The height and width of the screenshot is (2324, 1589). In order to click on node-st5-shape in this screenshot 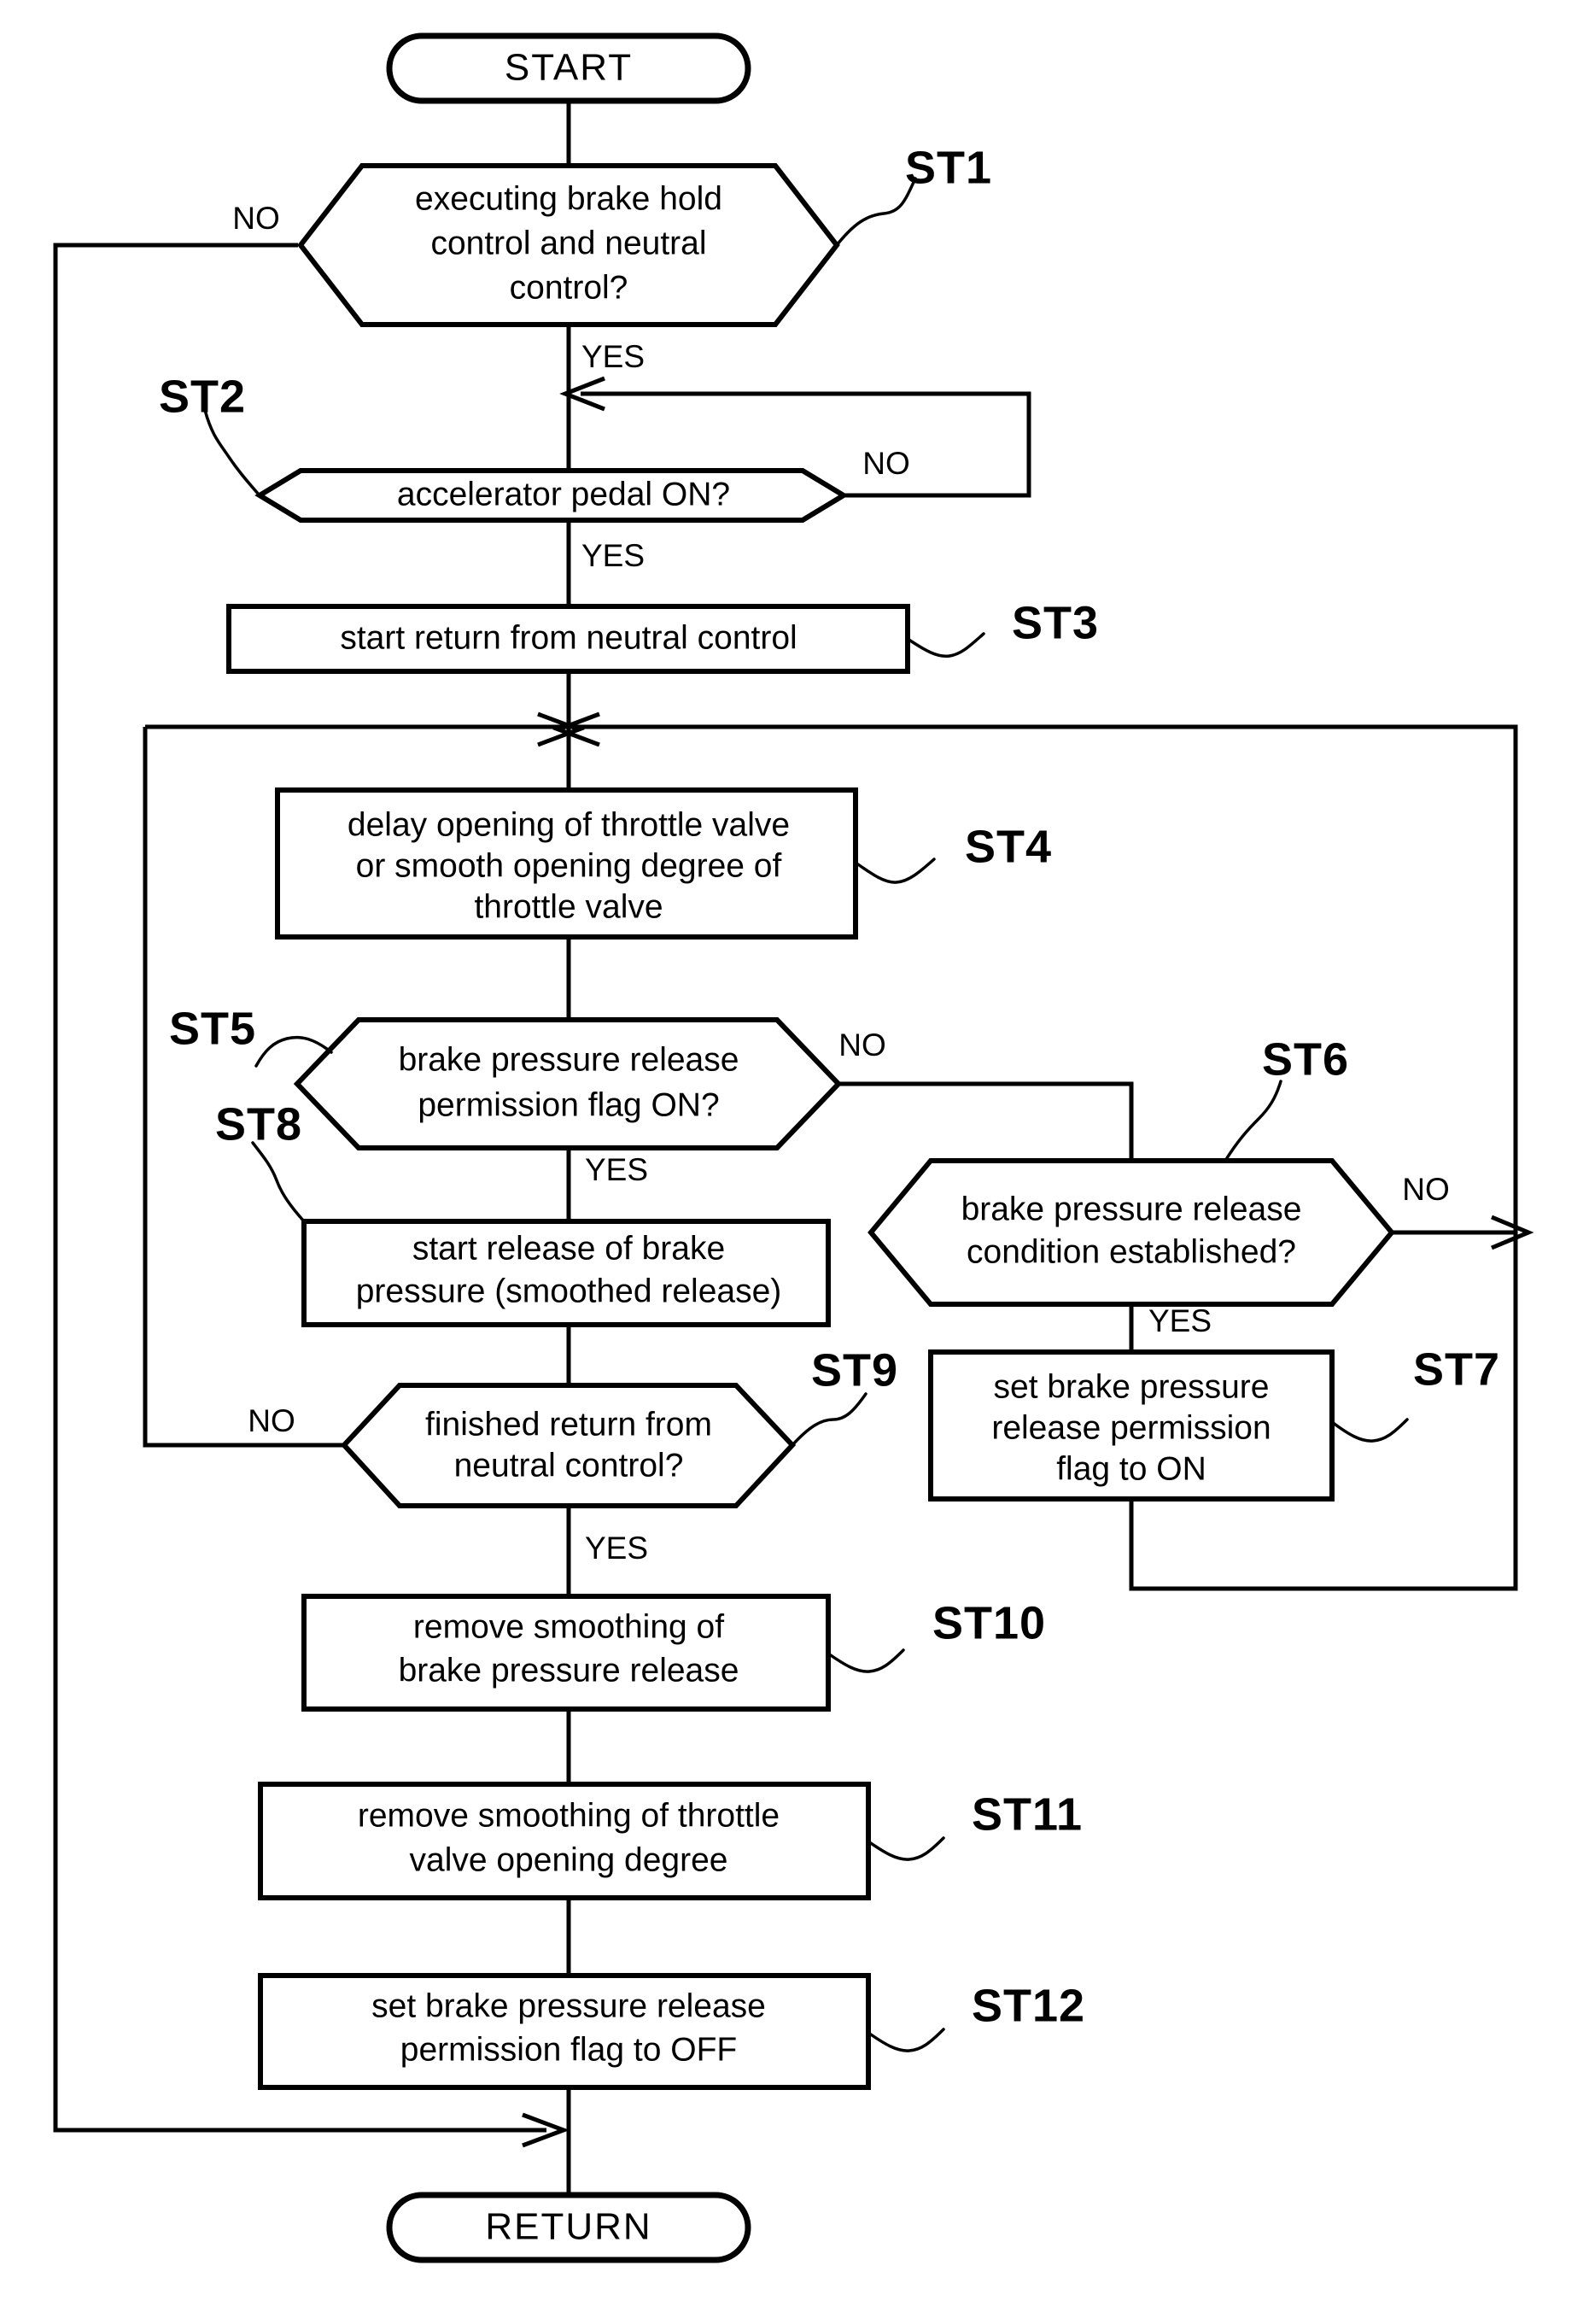, I will do `click(568, 1083)`.